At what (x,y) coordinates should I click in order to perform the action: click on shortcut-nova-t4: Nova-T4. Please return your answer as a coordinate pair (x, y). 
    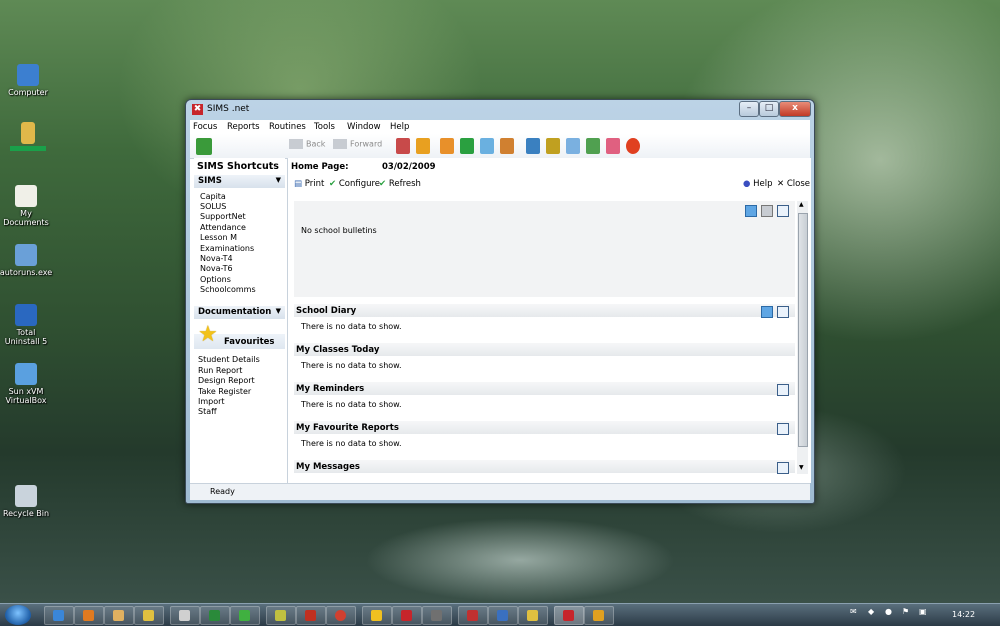
    Looking at the image, I should click on (216, 258).